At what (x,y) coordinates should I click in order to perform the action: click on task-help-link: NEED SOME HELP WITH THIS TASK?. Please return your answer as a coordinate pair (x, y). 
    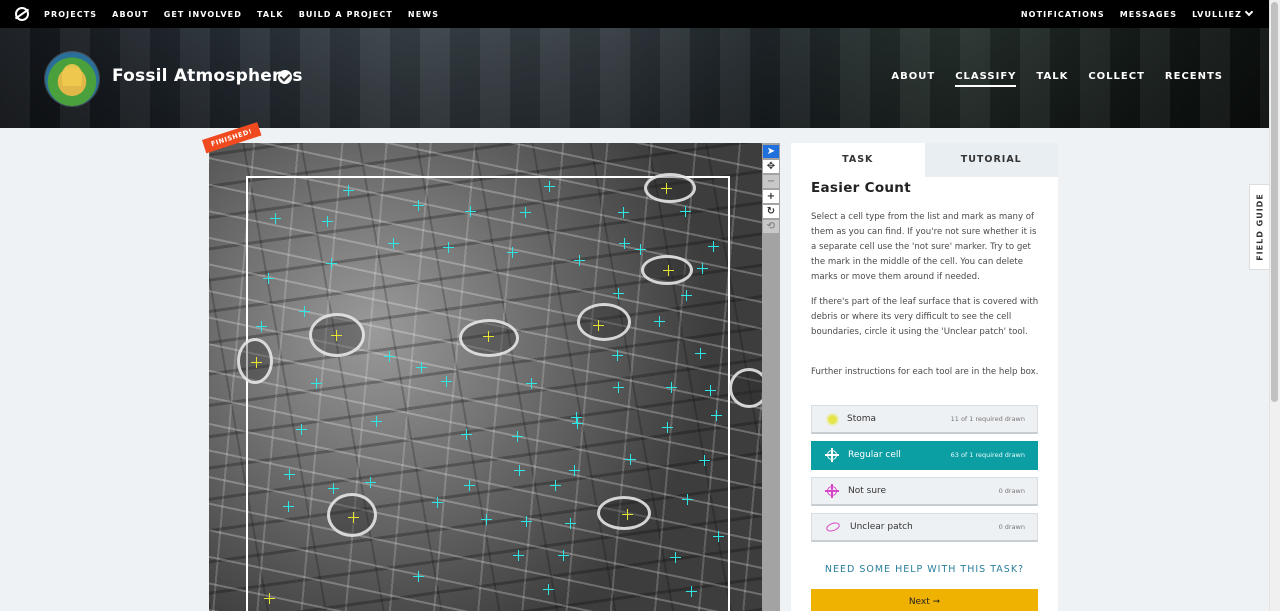
    Looking at the image, I should click on (924, 569).